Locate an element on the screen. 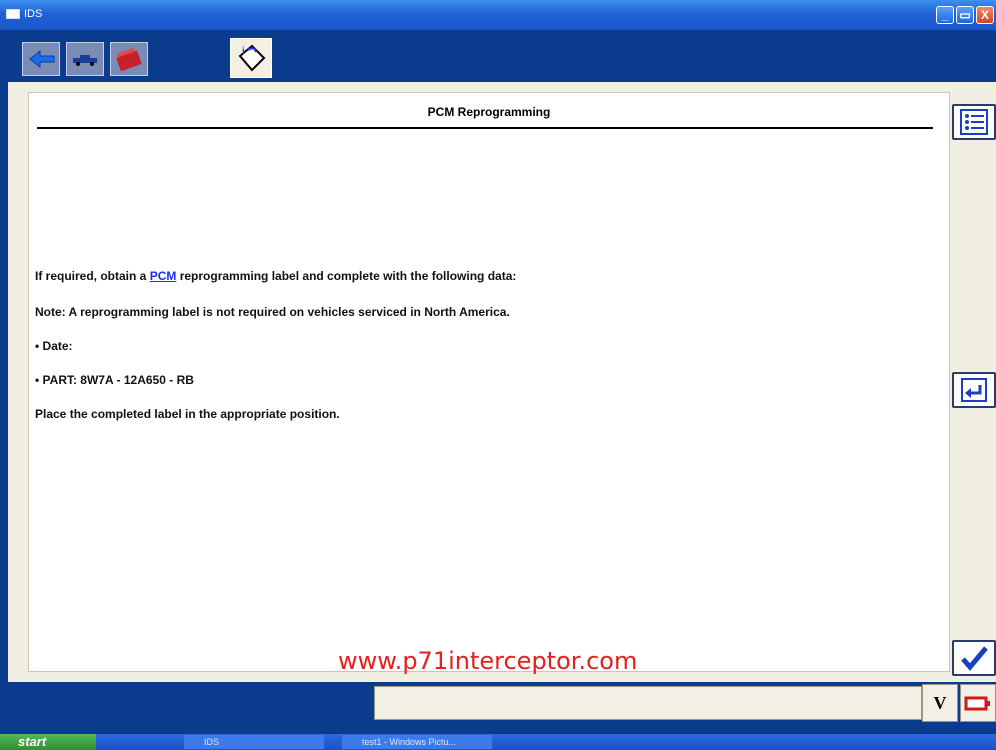 The image size is (996, 750). title-divider is located at coordinates (485, 128).